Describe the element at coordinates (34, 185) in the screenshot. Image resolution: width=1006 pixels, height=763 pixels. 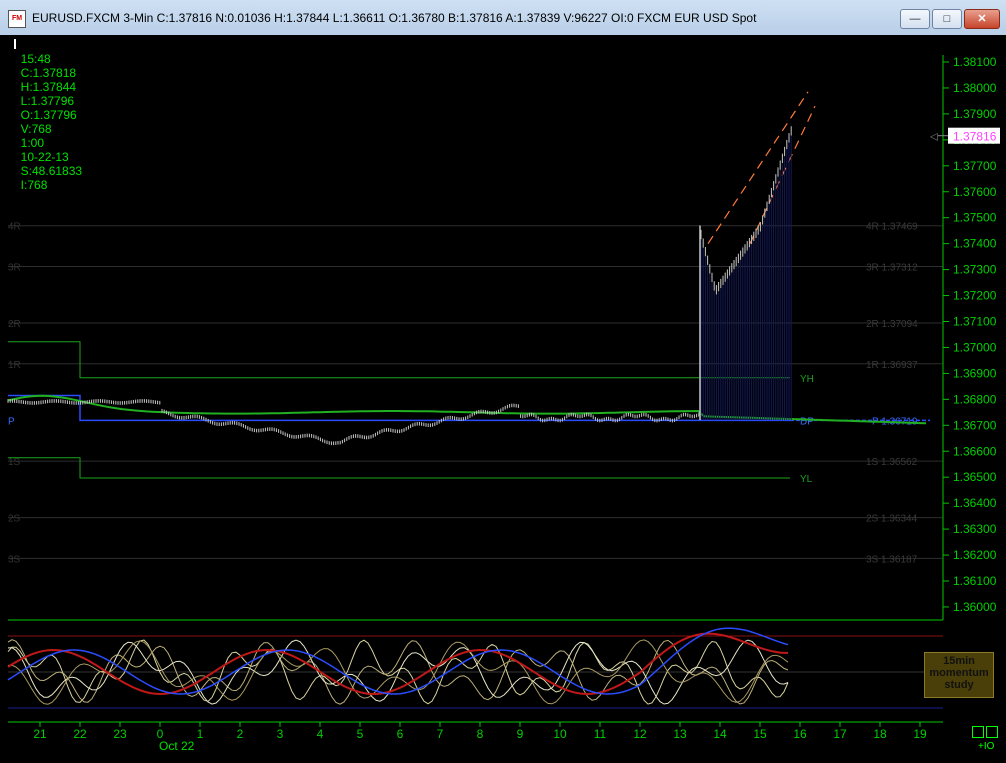
I see `info-i: I:768` at that location.